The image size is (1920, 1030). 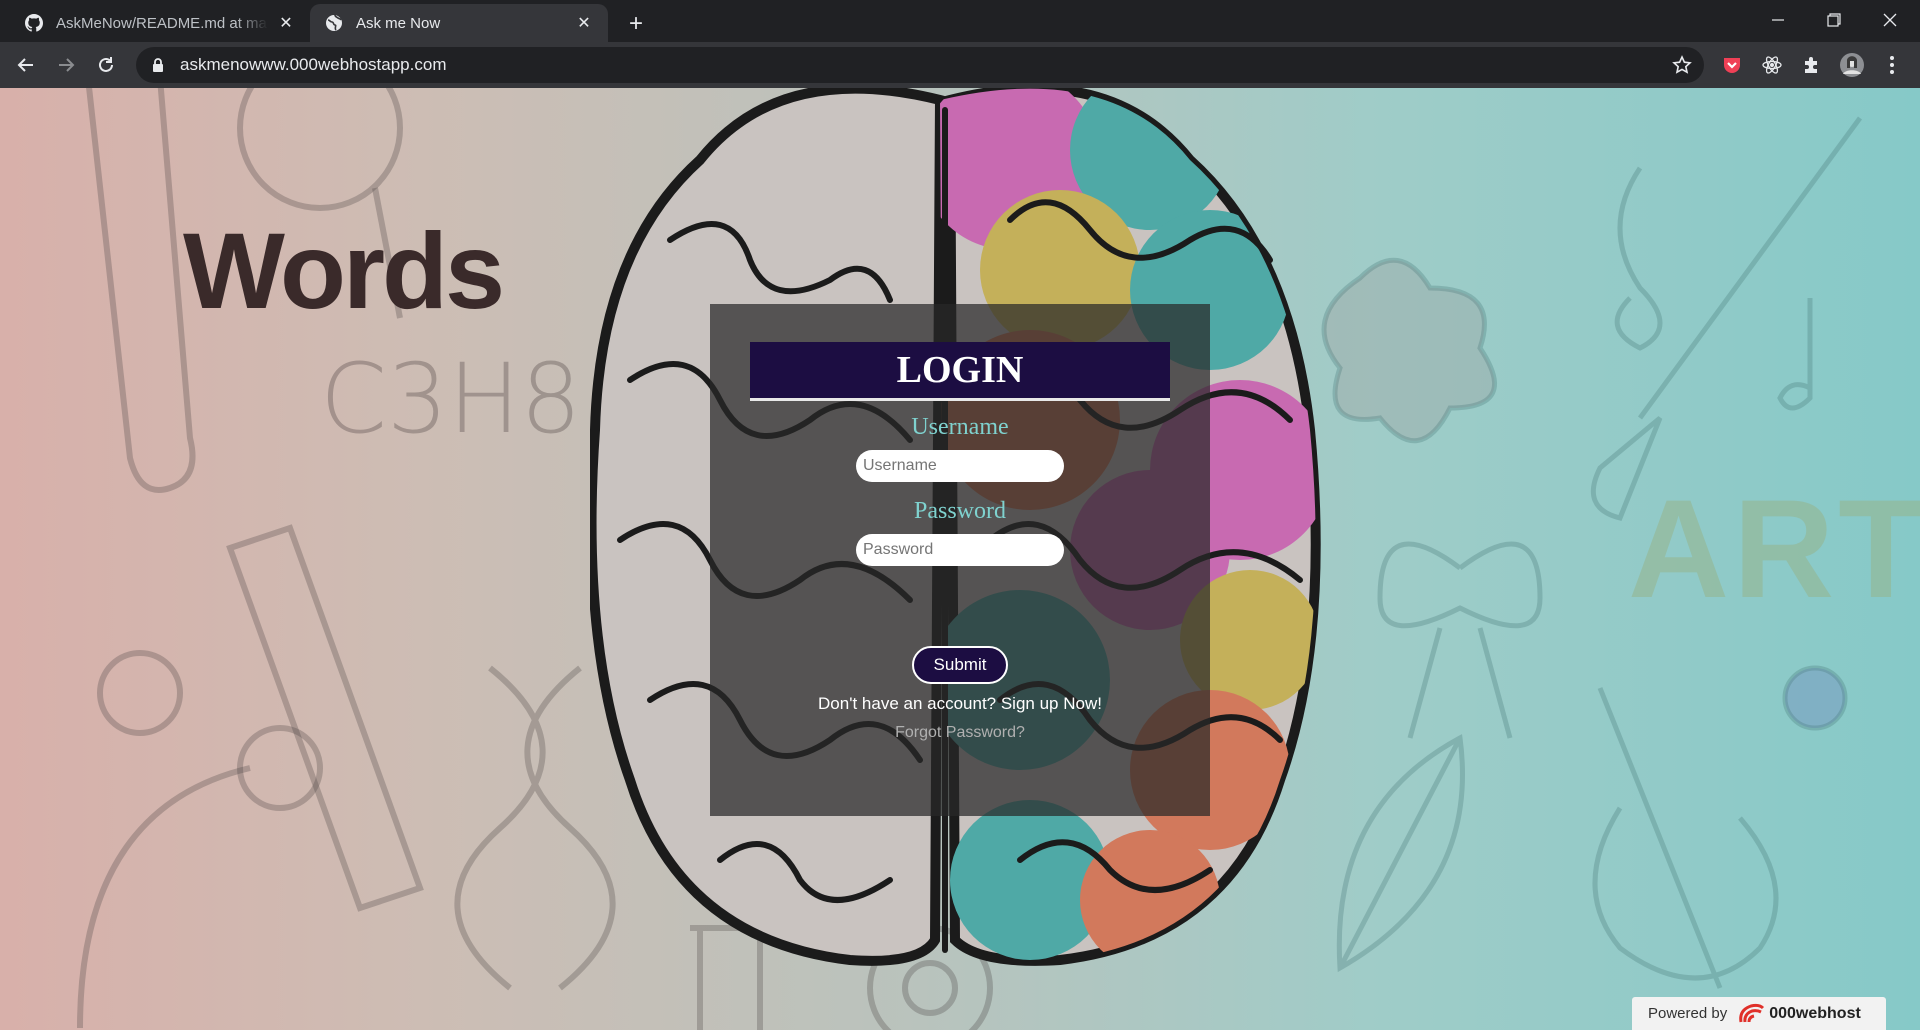 What do you see at coordinates (960, 704) in the screenshot?
I see `signup-link: Don't have an account? Sign up Now!` at bounding box center [960, 704].